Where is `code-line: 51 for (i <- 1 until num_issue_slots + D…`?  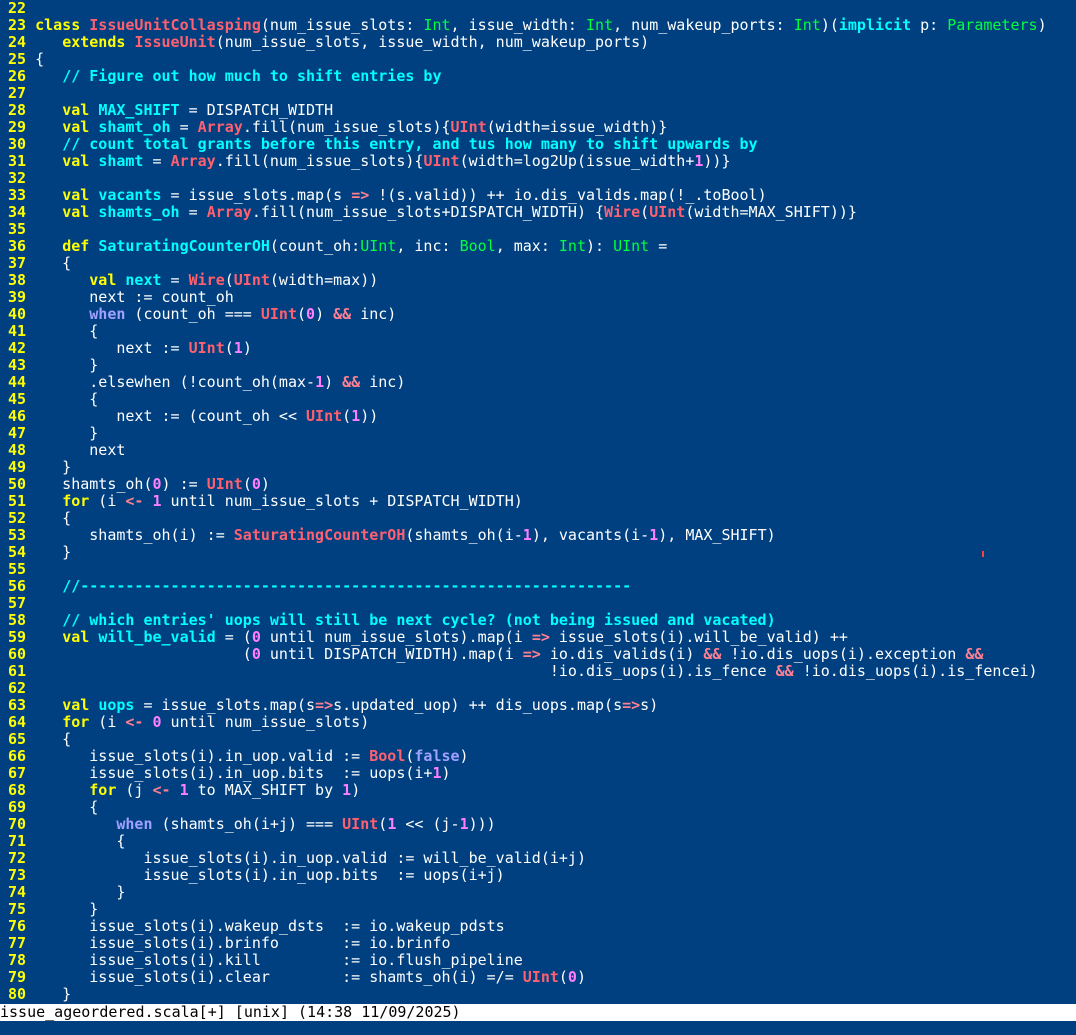 code-line: 51 for (i <- 1 until num_issue_slots + D… is located at coordinates (527, 501).